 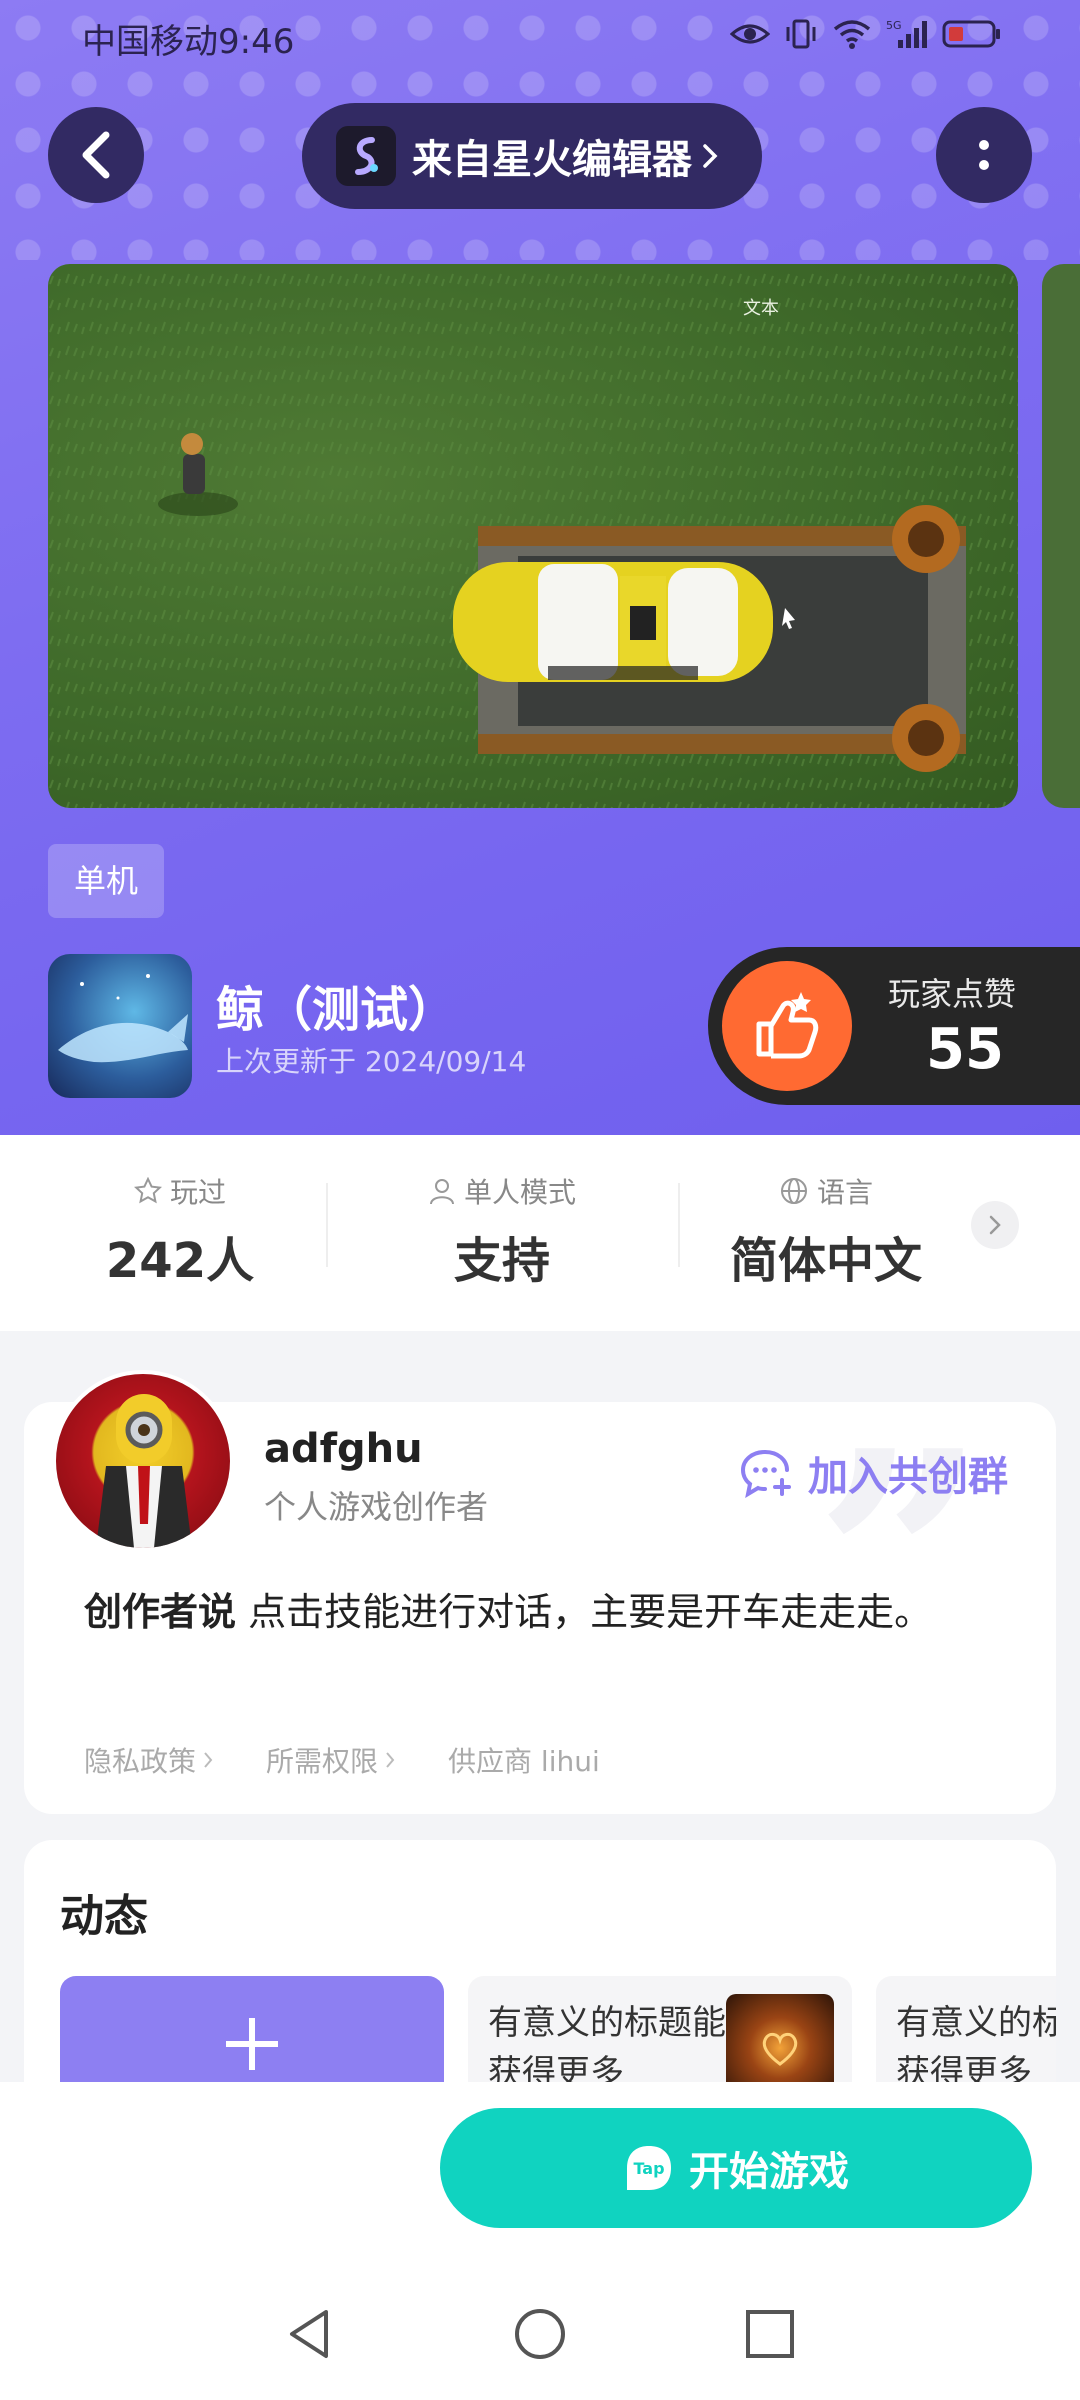 I want to click on feed-title: 动态, so click(x=104, y=1916).